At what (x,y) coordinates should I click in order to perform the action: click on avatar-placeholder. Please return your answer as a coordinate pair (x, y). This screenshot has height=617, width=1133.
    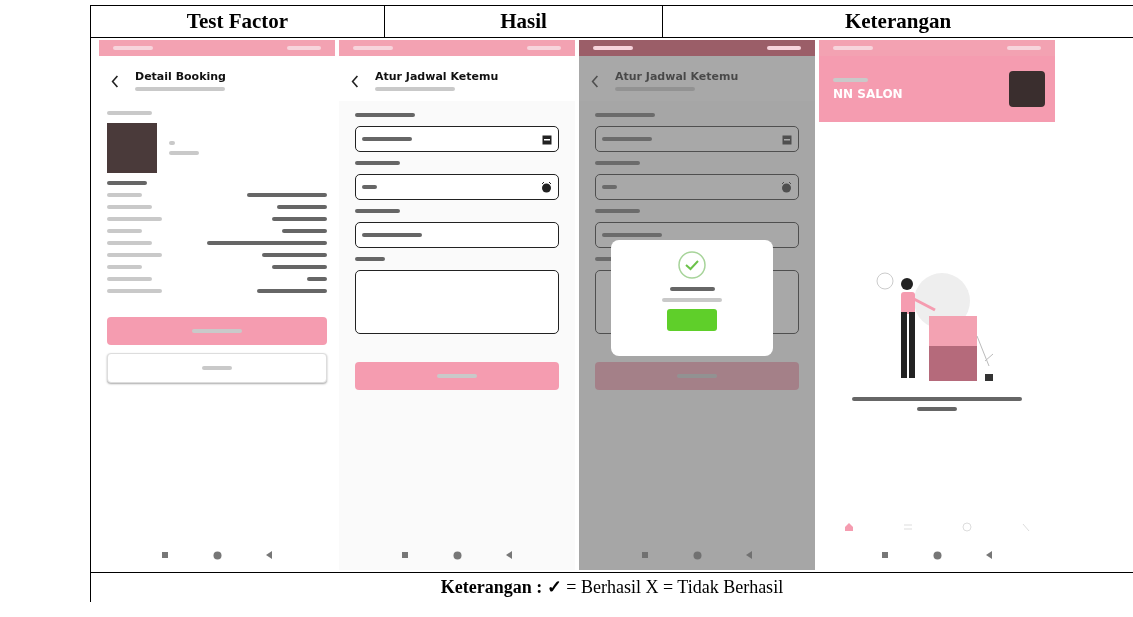
    Looking at the image, I should click on (1027, 89).